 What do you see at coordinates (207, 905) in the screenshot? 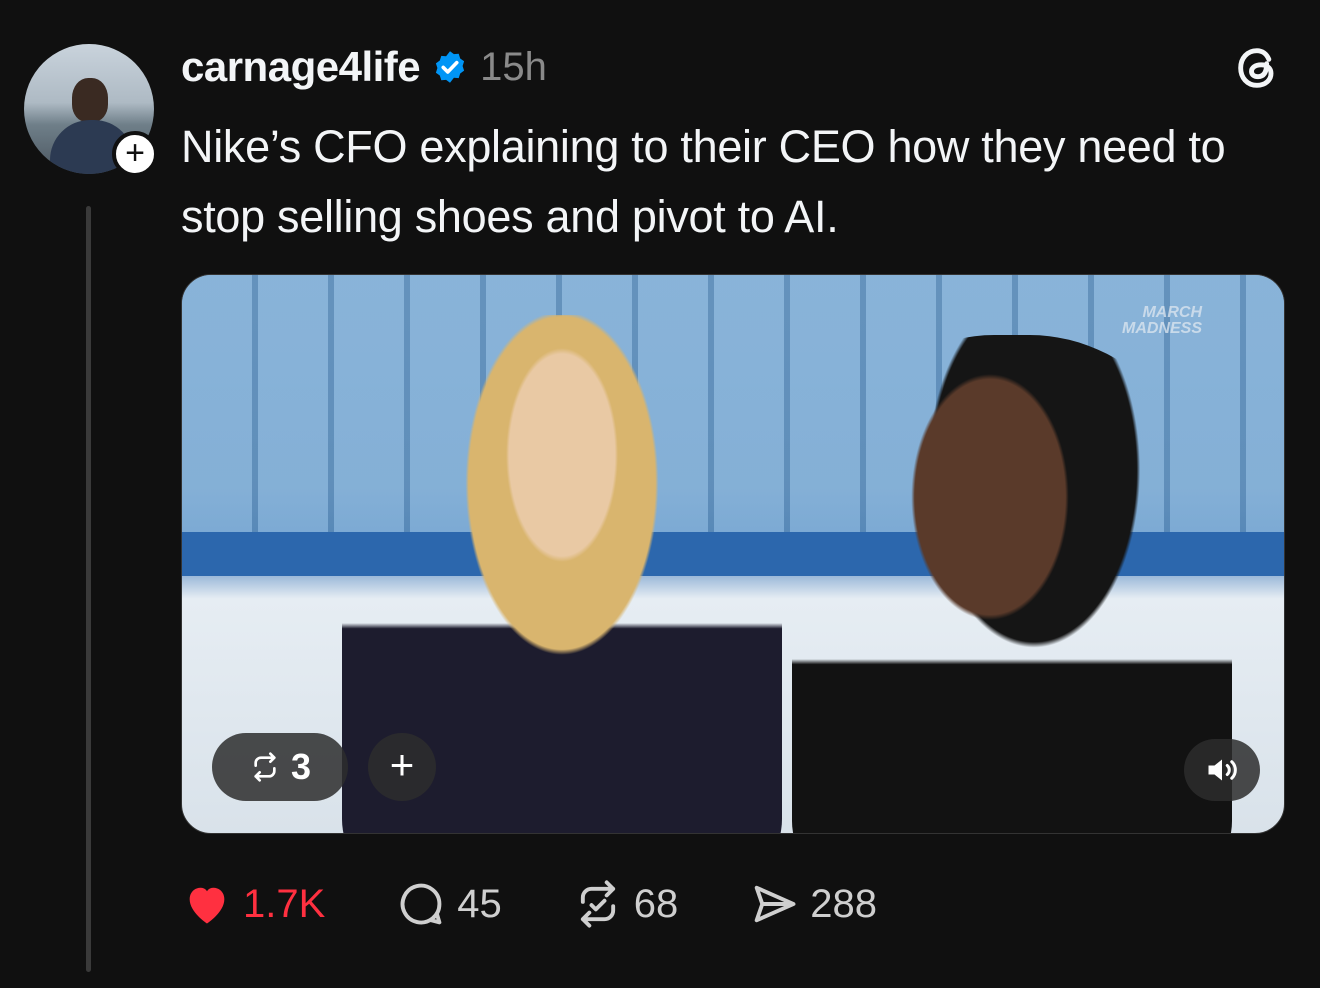
I see `heart-icon` at bounding box center [207, 905].